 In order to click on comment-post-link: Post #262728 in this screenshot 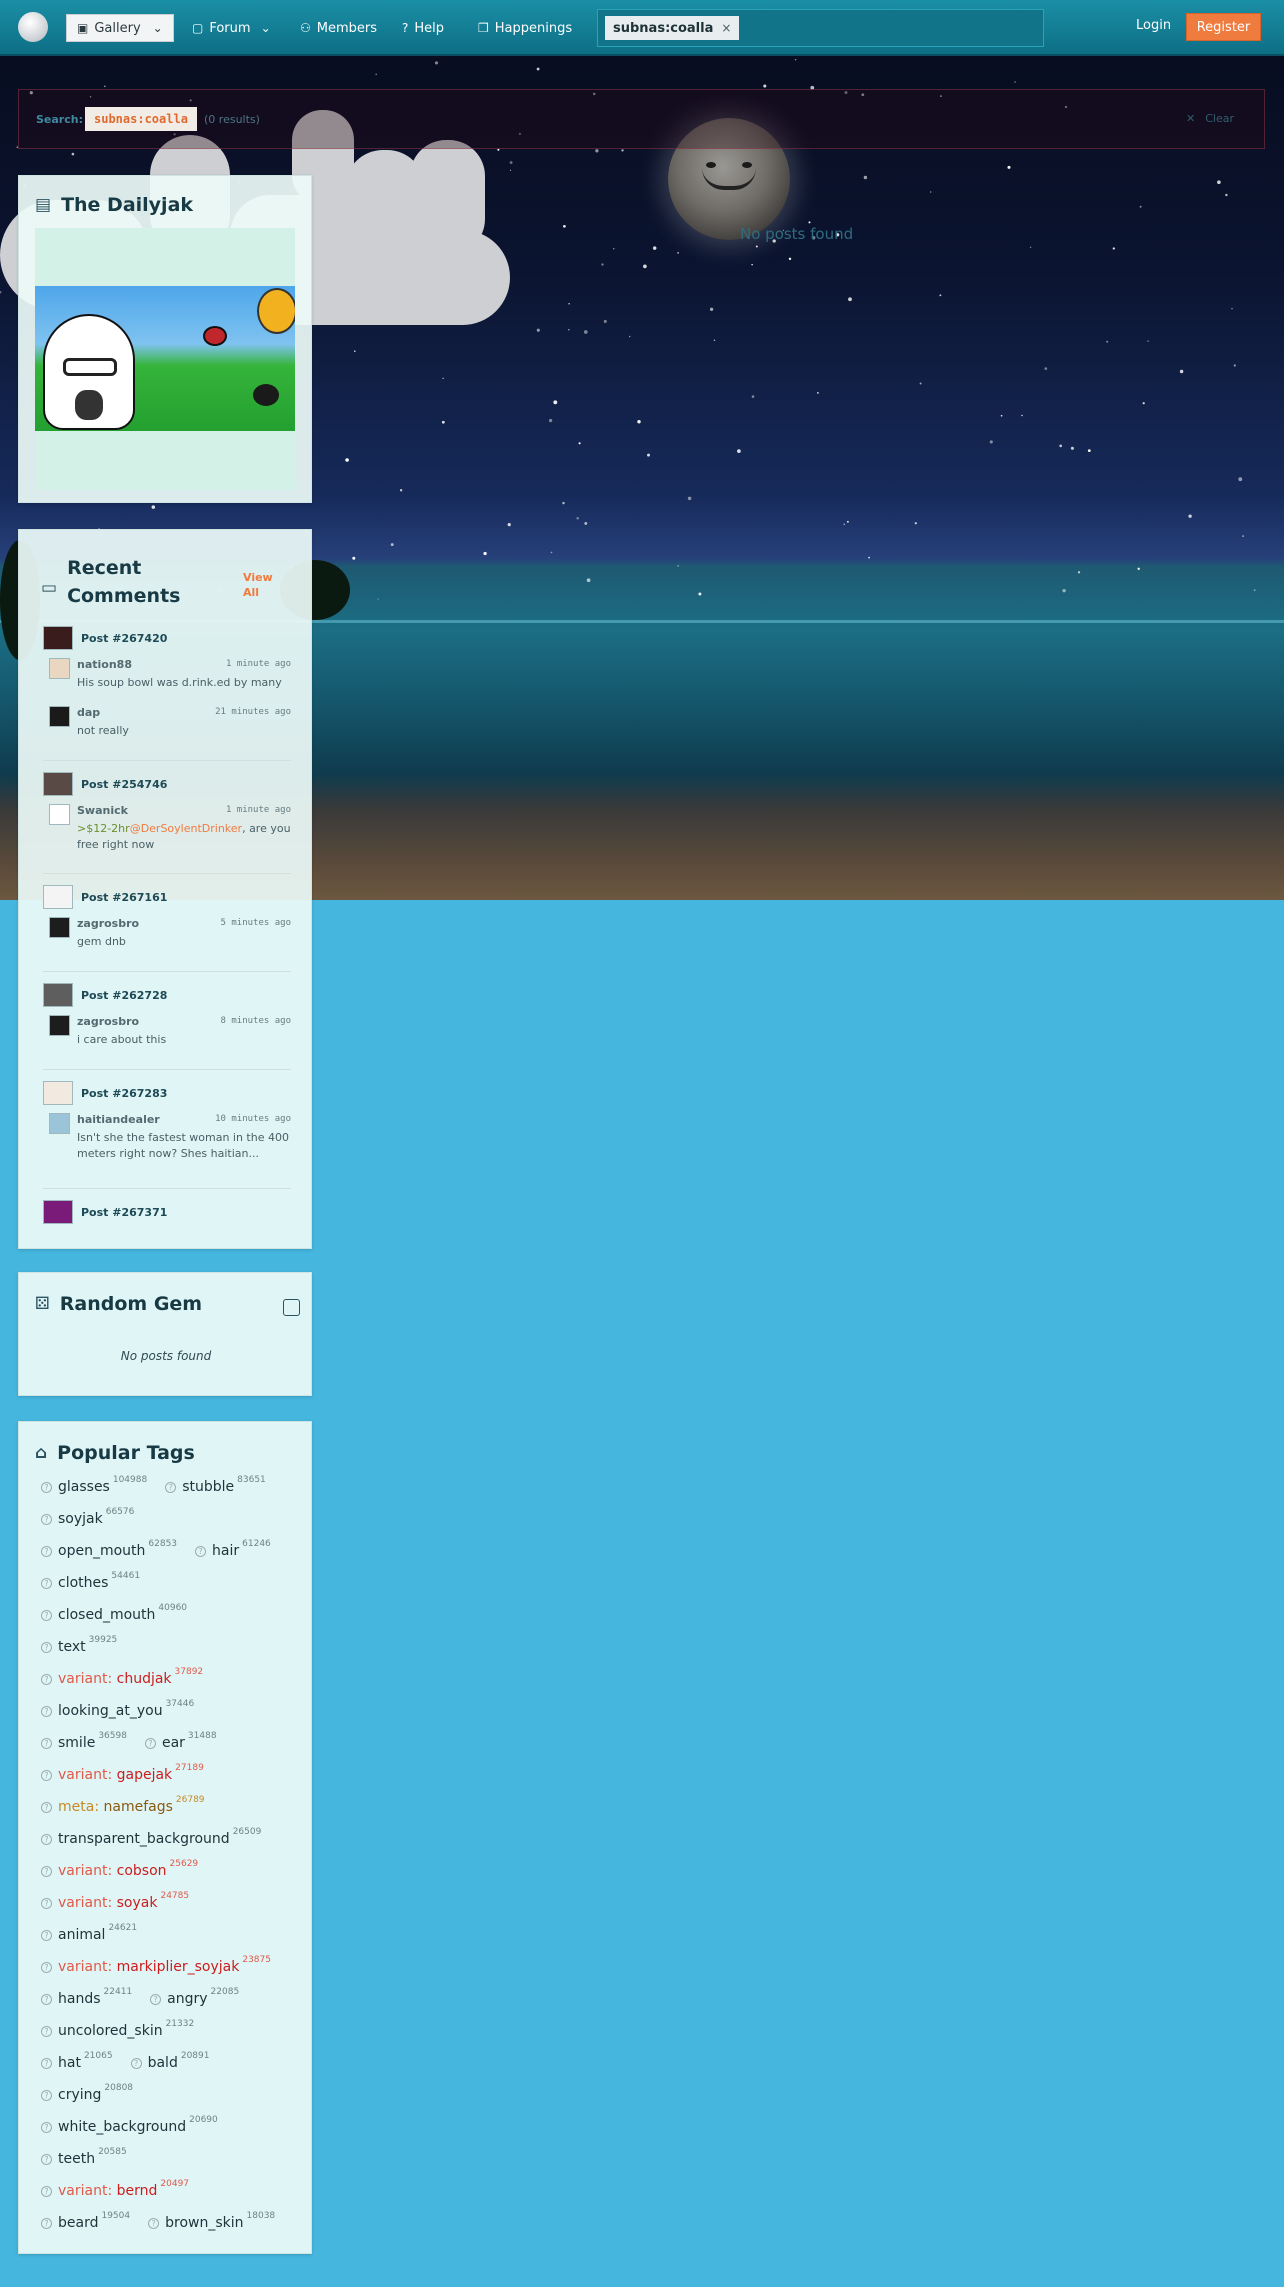, I will do `click(167, 995)`.